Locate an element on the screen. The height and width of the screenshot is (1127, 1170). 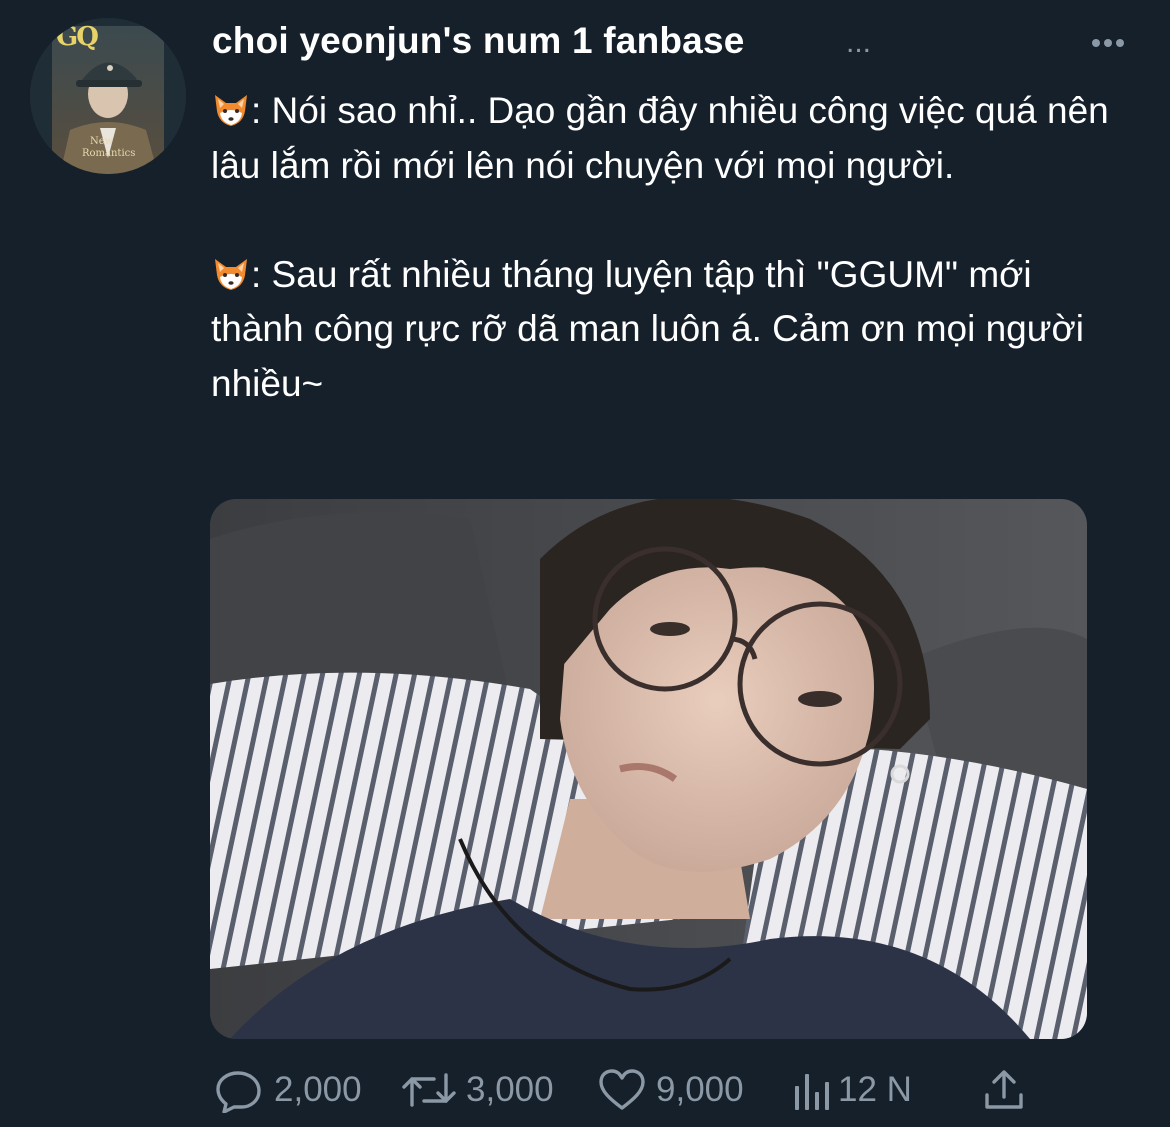
retweet-button: 3,000 is located at coordinates (478, 1090).